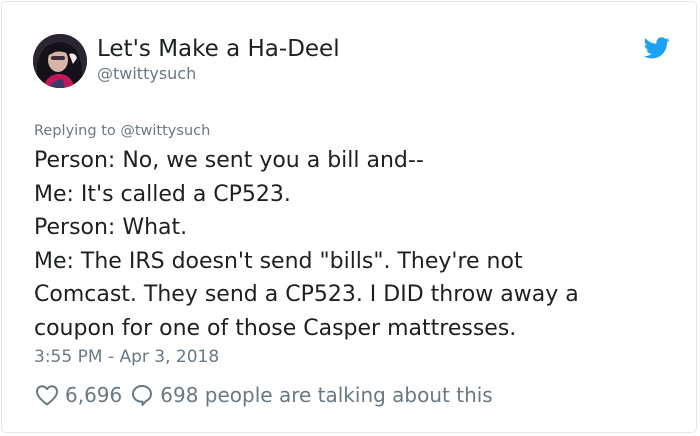 The height and width of the screenshot is (436, 700). Describe the element at coordinates (146, 74) in the screenshot. I see `user-handle: @twittysuch` at that location.